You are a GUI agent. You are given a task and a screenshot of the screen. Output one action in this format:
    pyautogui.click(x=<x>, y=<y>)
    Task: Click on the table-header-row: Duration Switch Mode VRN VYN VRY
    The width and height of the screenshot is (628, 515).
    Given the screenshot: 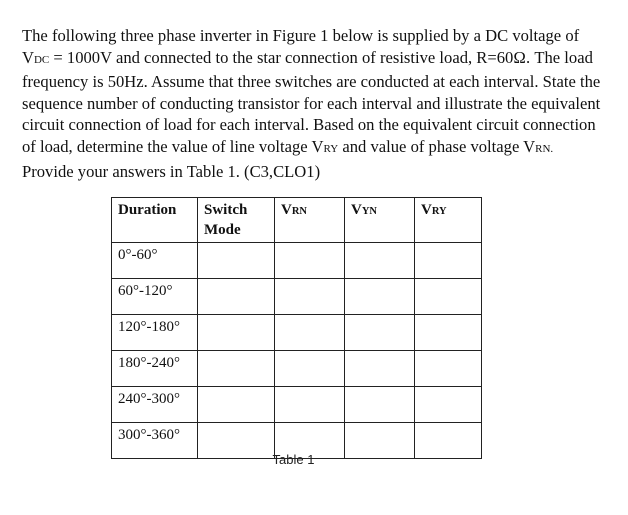 What is the action you would take?
    pyautogui.click(x=296, y=220)
    